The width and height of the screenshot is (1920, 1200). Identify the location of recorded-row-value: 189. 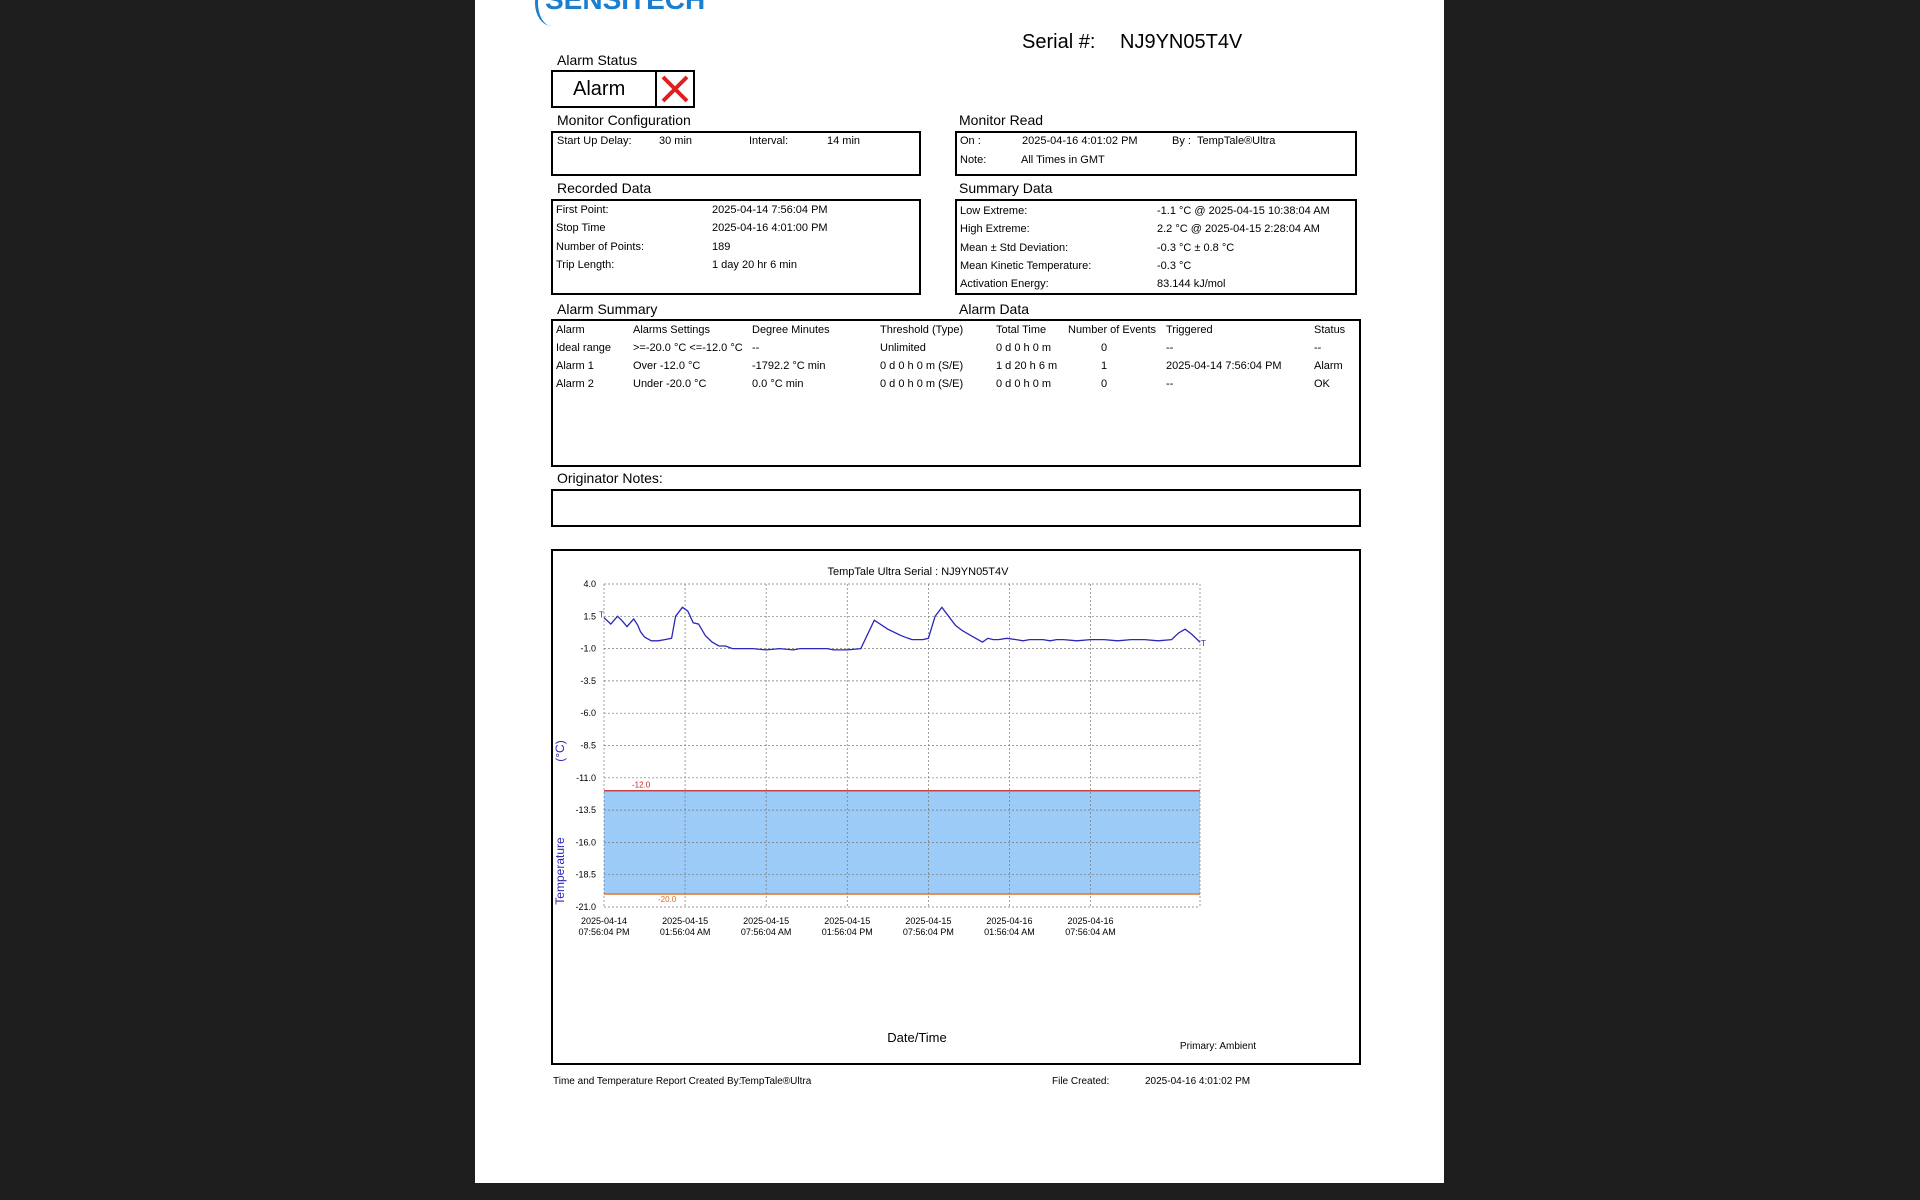
(721, 247).